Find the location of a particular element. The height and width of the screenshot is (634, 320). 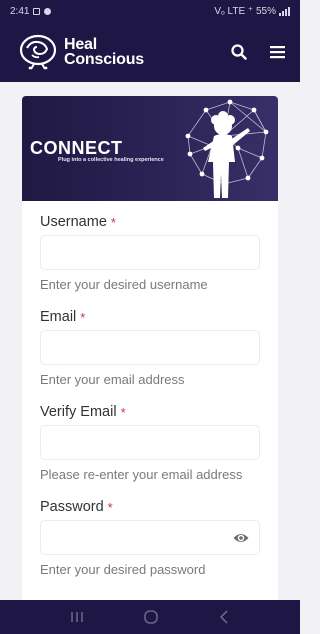

email-input is located at coordinates (150, 347).